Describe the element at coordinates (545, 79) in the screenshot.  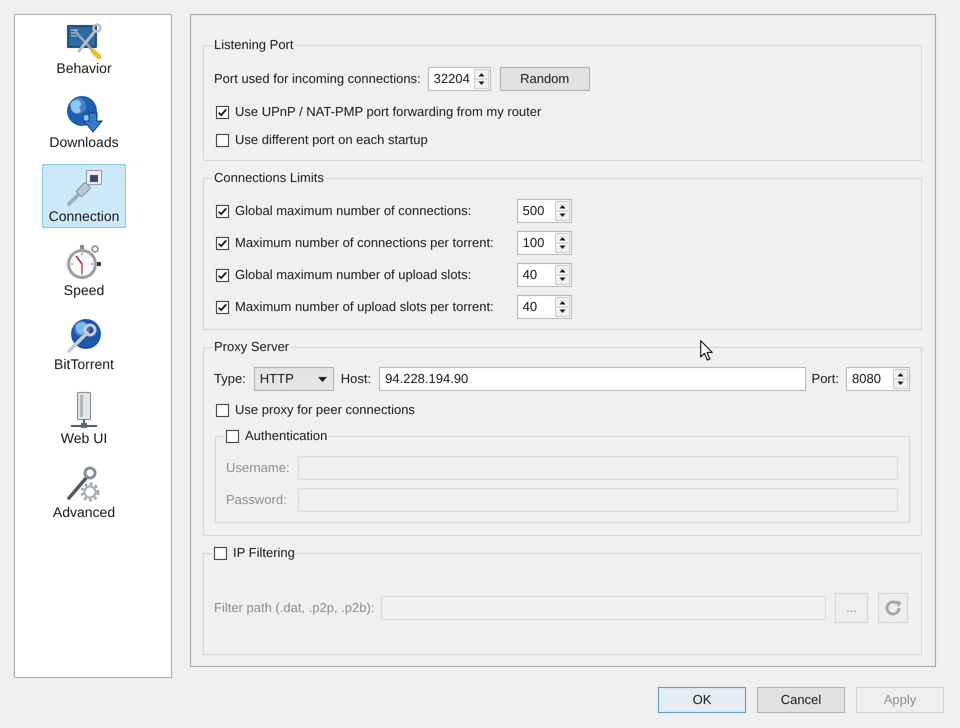
I see `random-button: Random` at that location.